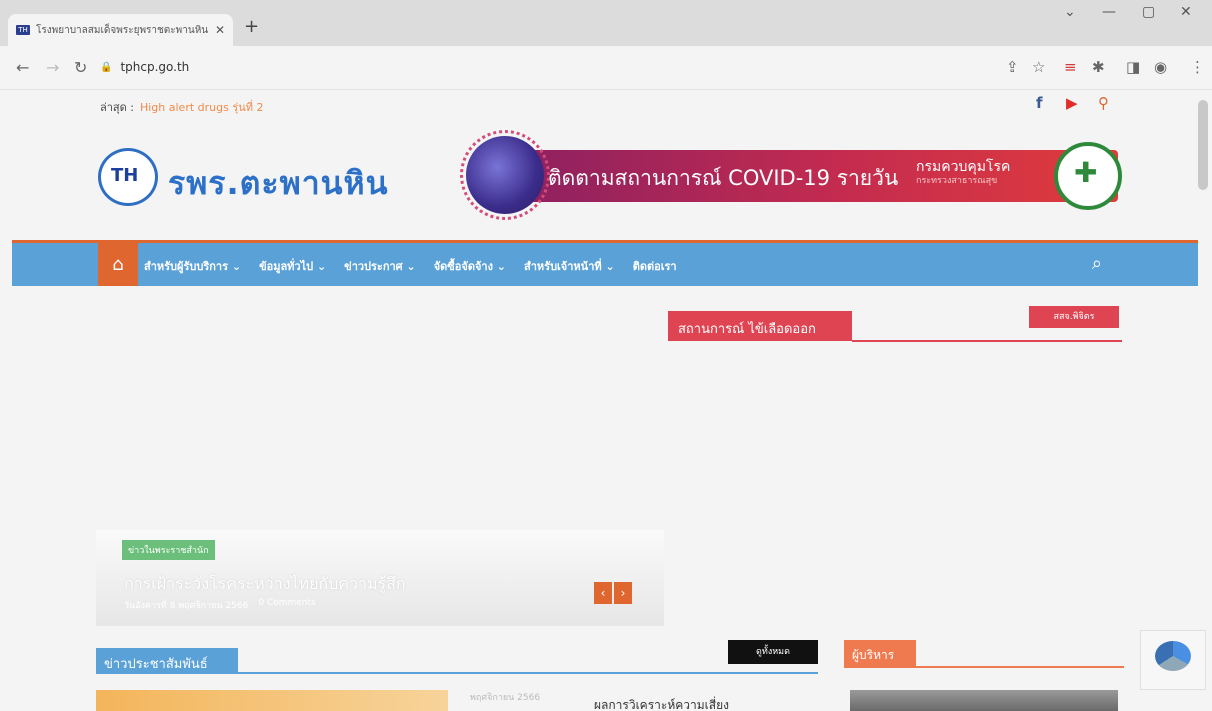 The image size is (1212, 711). Describe the element at coordinates (1173, 656) in the screenshot. I see `recaptcha-icon` at that location.